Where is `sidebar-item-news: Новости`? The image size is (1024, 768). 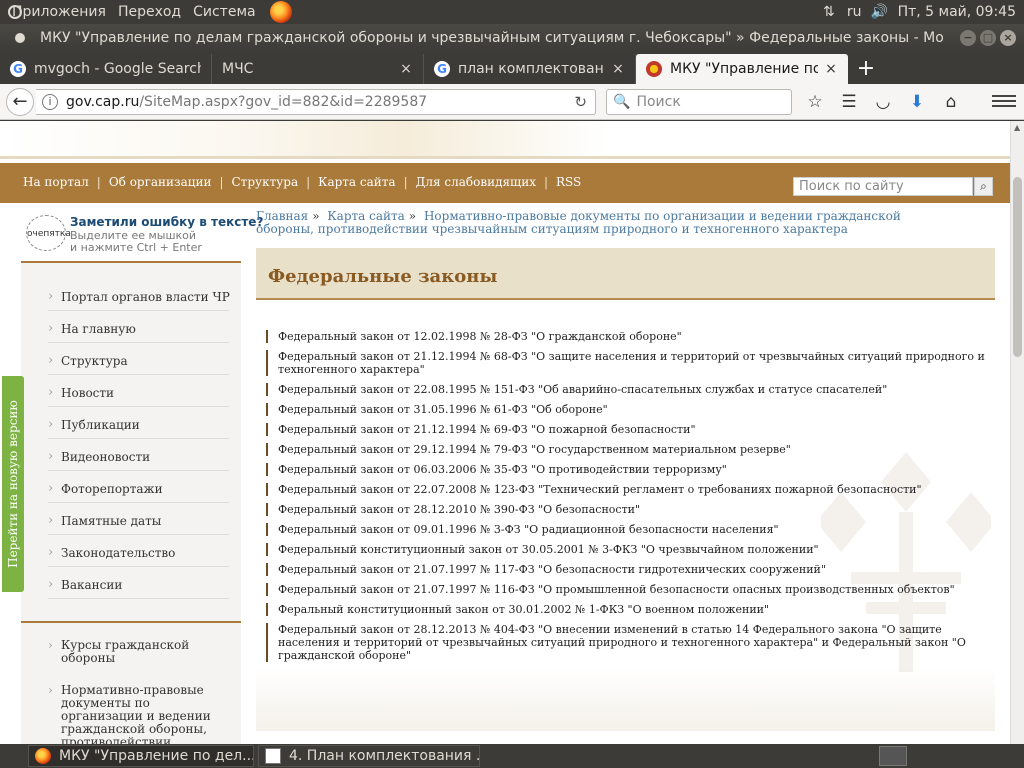
sidebar-item-news: Новости is located at coordinates (138, 393).